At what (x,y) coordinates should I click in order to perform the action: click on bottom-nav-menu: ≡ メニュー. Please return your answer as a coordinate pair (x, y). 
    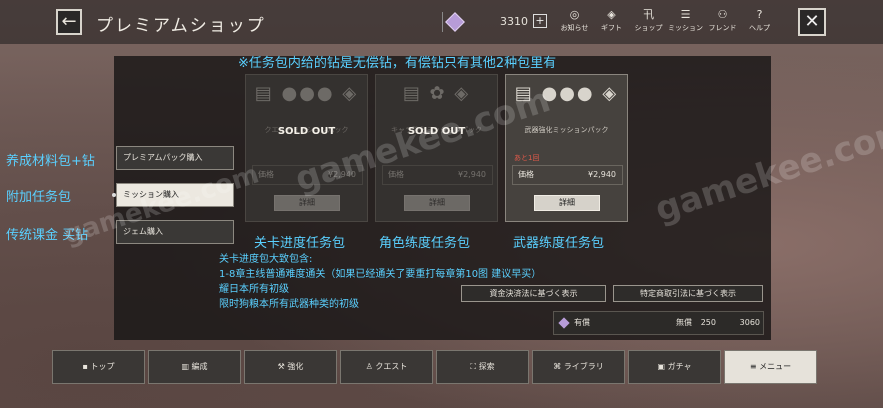
    Looking at the image, I should click on (770, 367).